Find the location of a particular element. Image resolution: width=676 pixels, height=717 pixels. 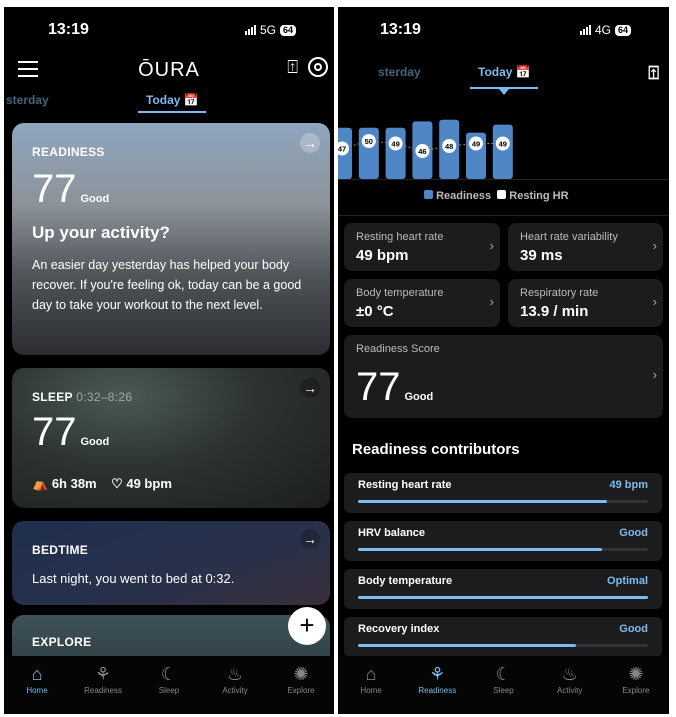

tile-value: ±0 °C is located at coordinates (375, 311).